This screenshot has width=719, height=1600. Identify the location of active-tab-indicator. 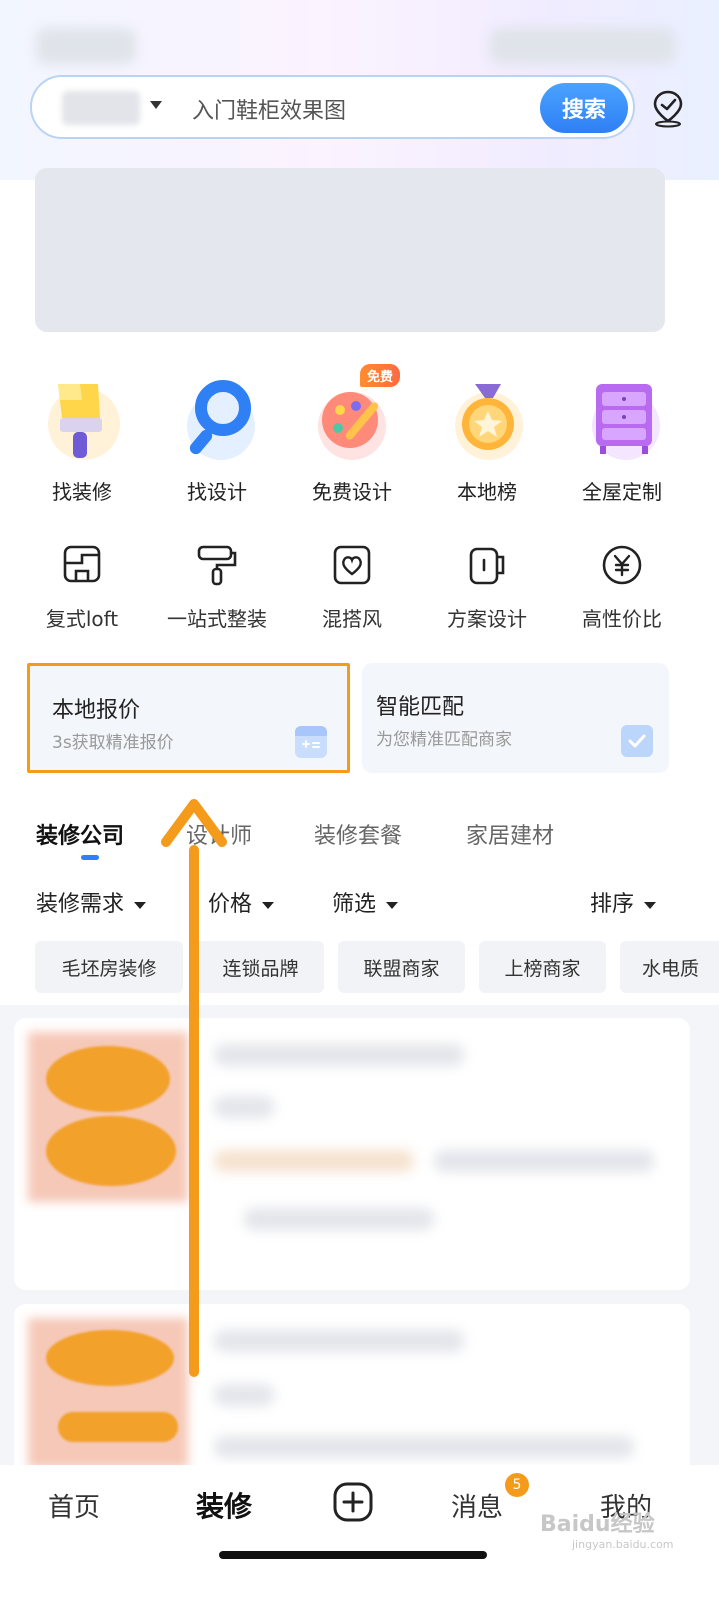
(90, 857).